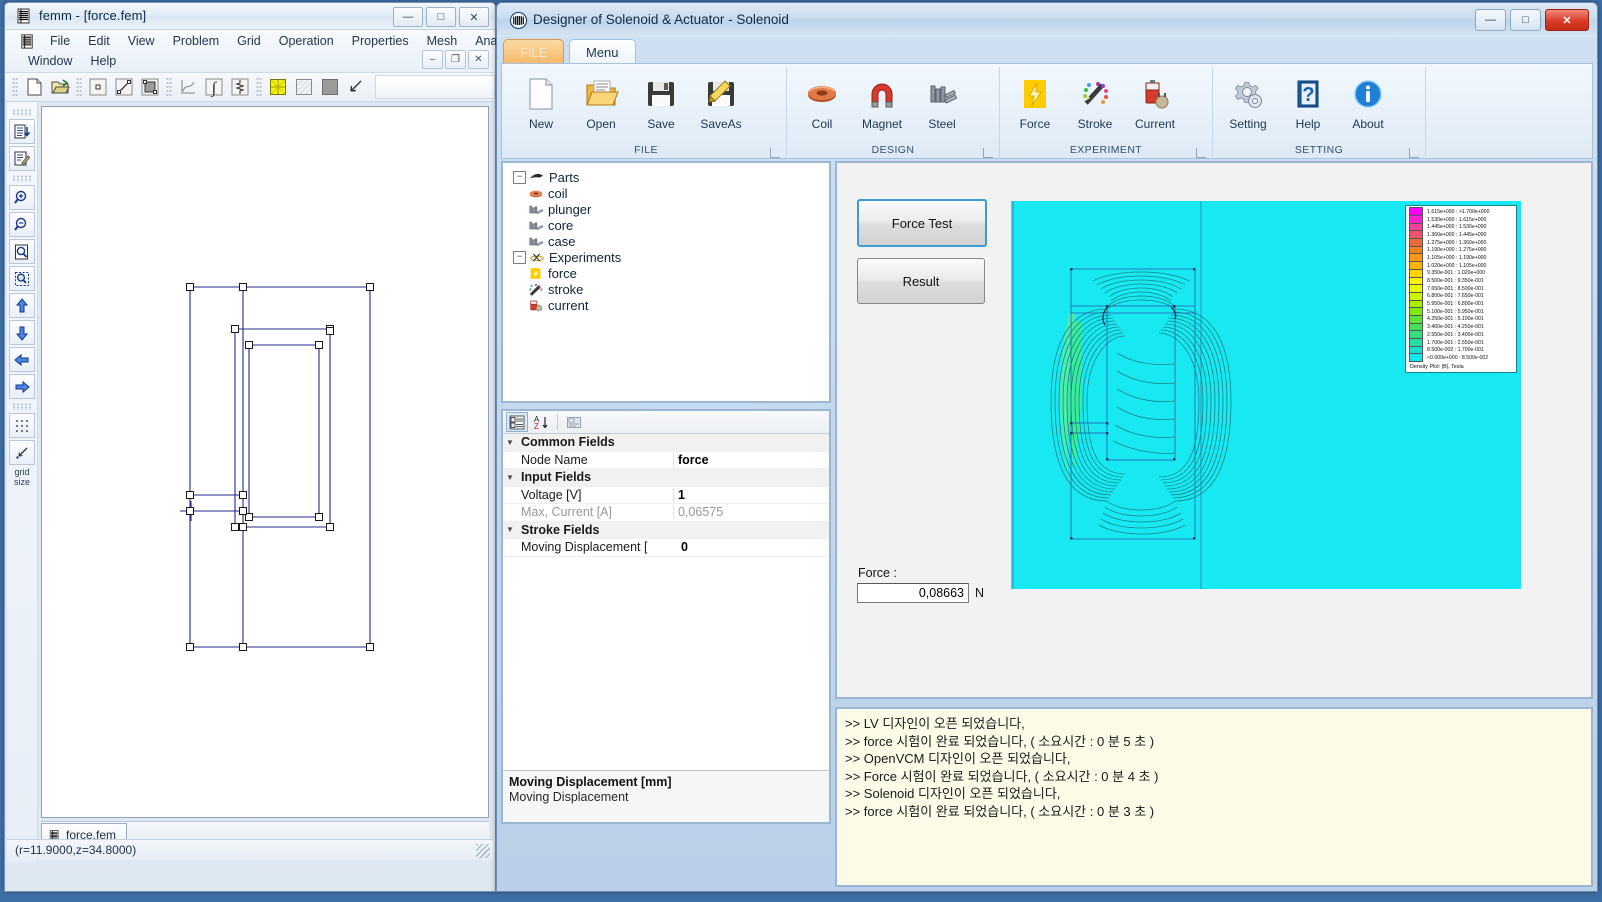 The image size is (1602, 902). I want to click on property-category-input-fields: ▼ Input Fields, so click(666, 478).